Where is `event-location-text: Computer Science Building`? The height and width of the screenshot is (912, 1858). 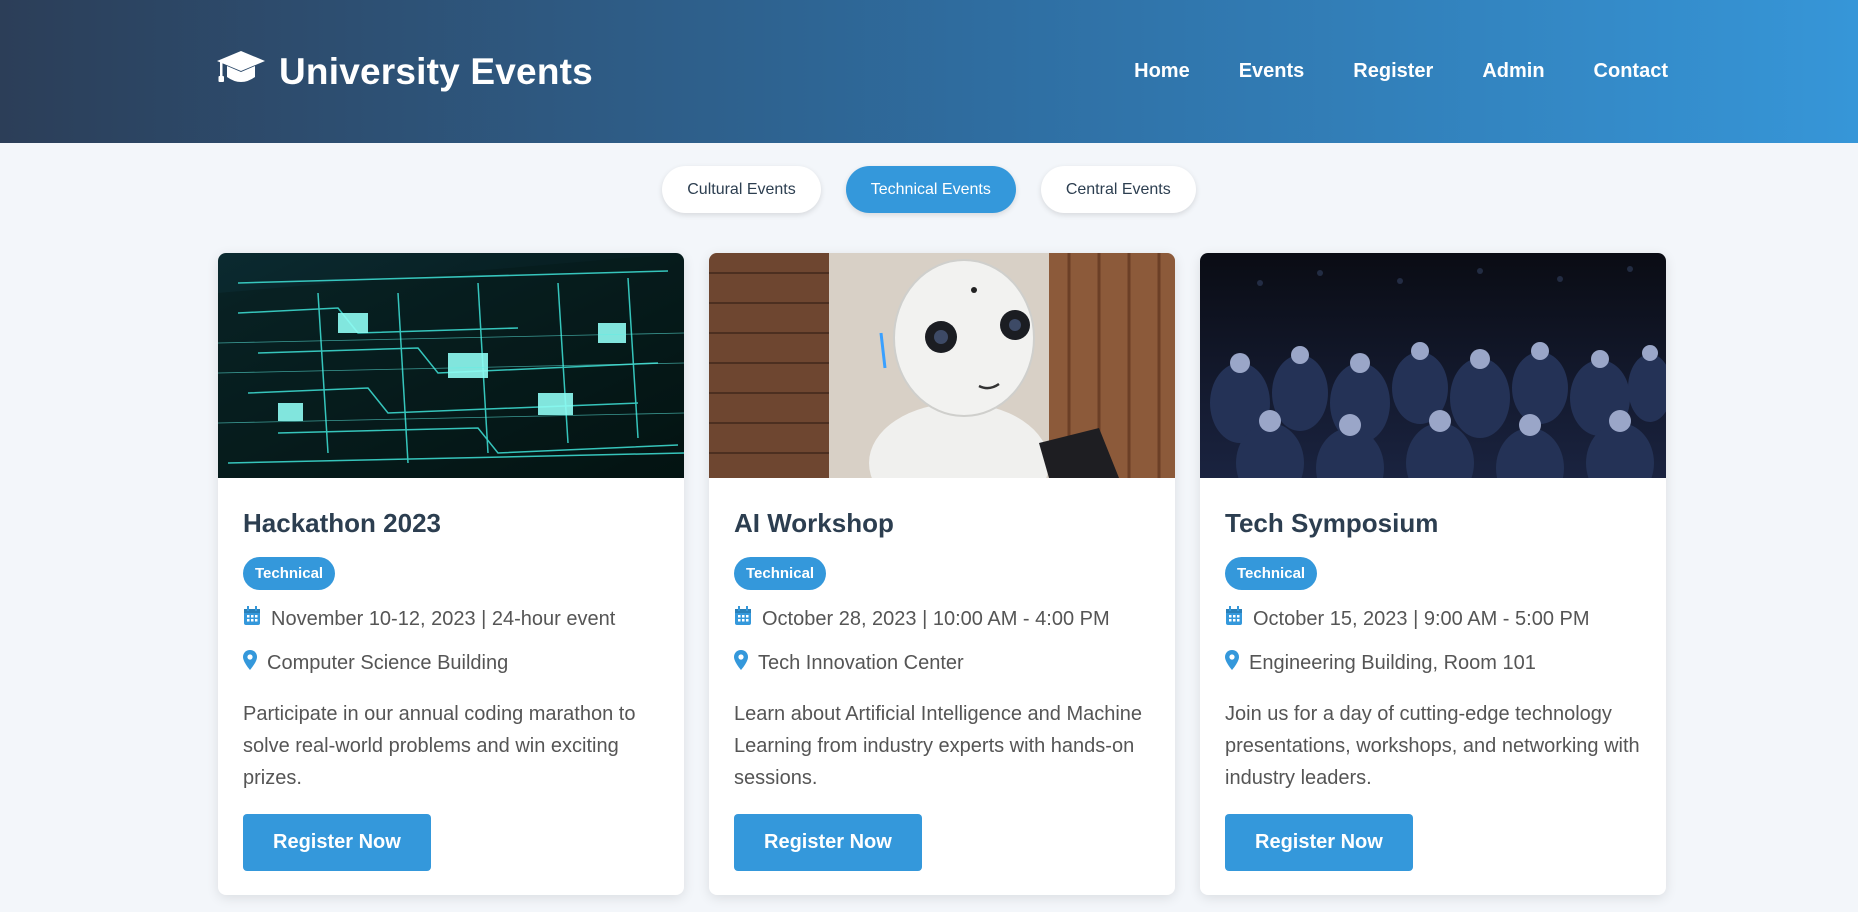
event-location-text: Computer Science Building is located at coordinates (388, 662).